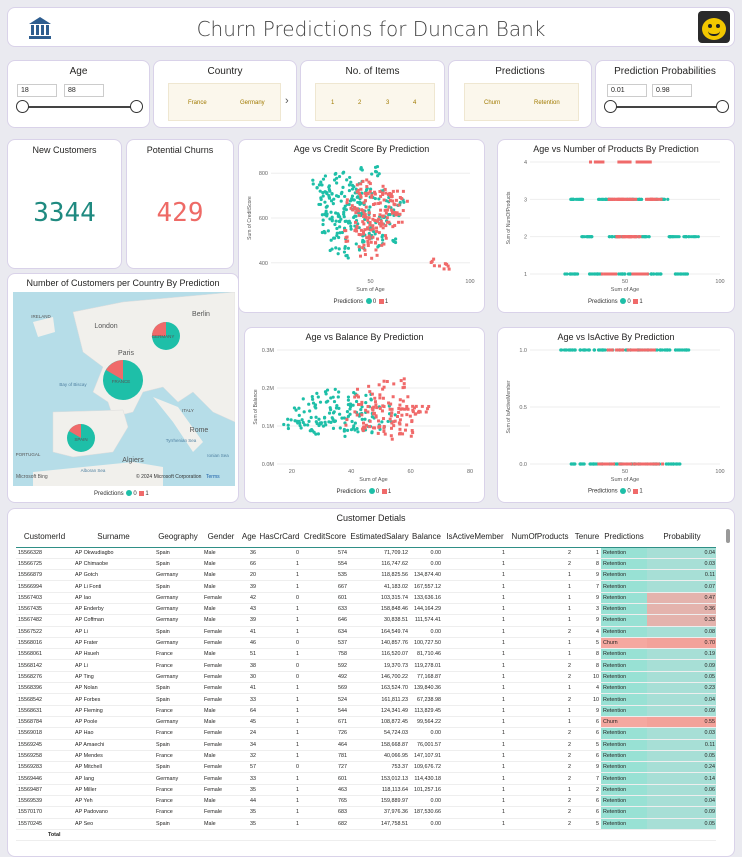  What do you see at coordinates (624, 537) in the screenshot?
I see `column-header: Predictions` at bounding box center [624, 537].